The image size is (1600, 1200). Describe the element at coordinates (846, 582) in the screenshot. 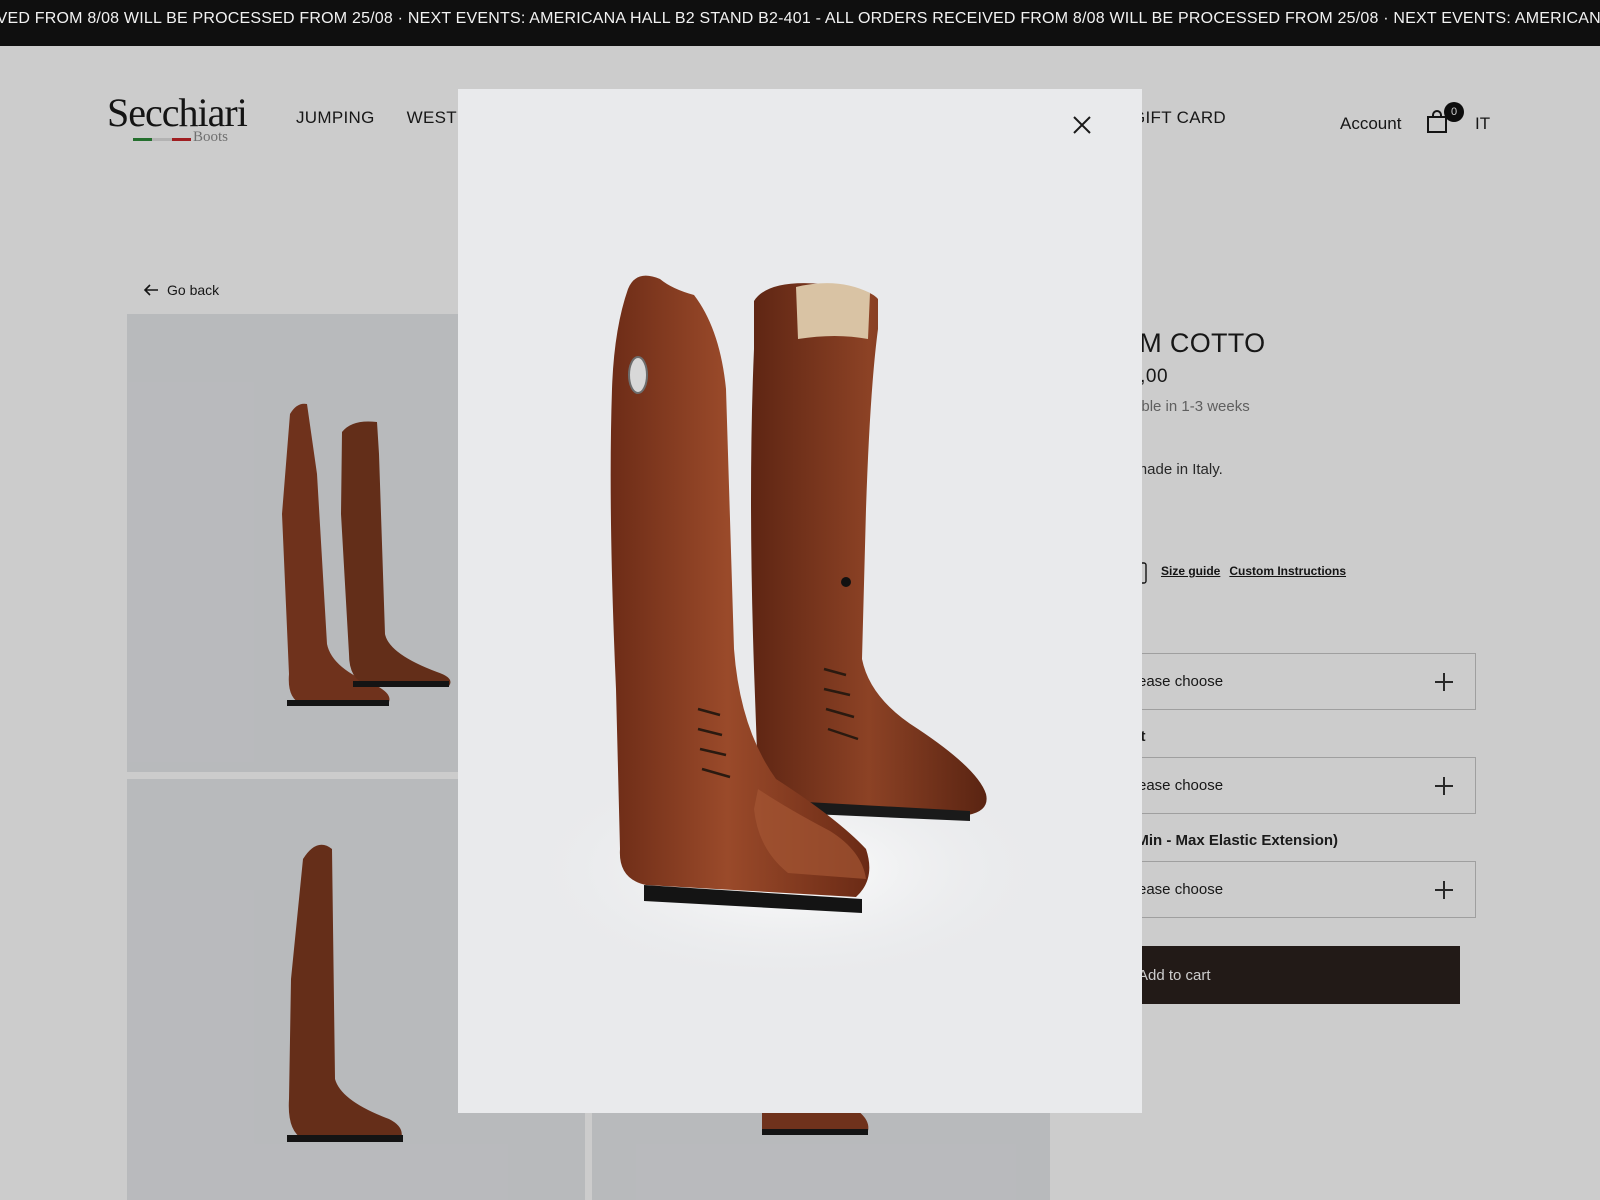

I see `zoom-cursor-dot` at that location.